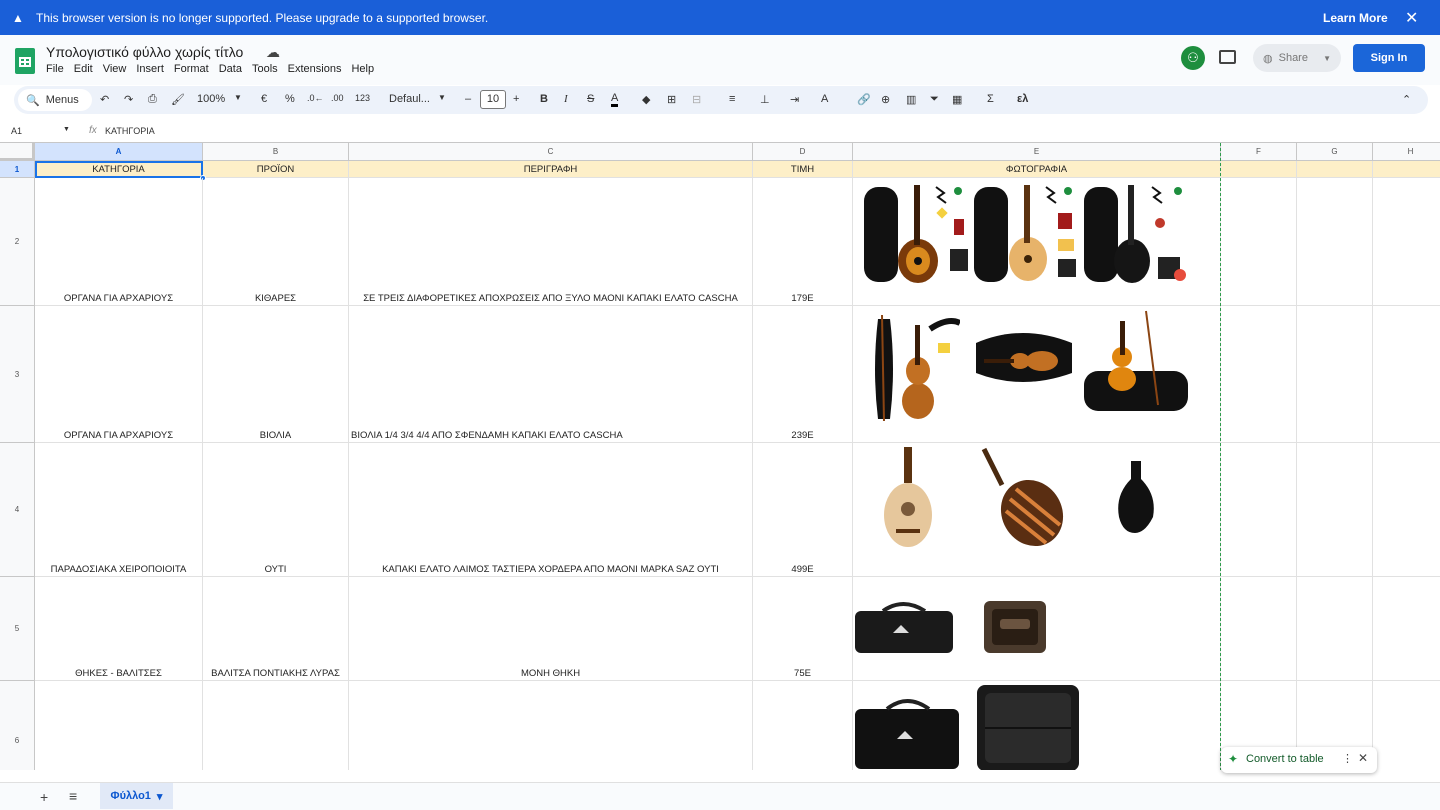 Image resolution: width=1440 pixels, height=810 pixels. I want to click on convert-to-table-button: Convert to table, so click(1285, 759).